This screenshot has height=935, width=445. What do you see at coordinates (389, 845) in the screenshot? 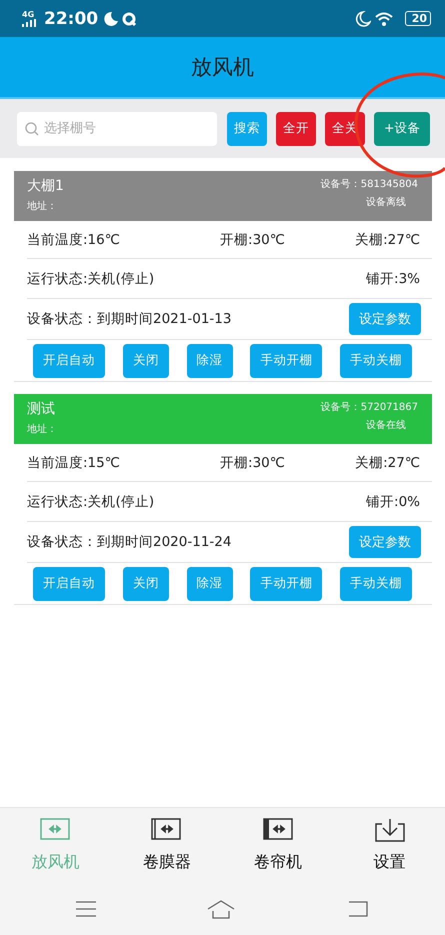
I see `nav-tab: 设置` at bounding box center [389, 845].